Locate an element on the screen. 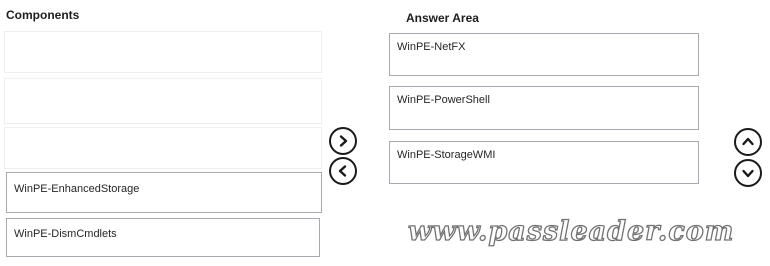 The image size is (770, 266). answer-item-winpe-netfx: WinPE-NetFX is located at coordinates (544, 54).